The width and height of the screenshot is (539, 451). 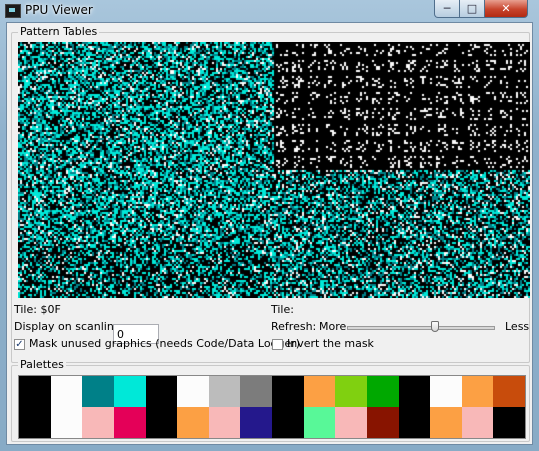 I want to click on scanline-label: Display on scanline:, so click(x=69, y=326).